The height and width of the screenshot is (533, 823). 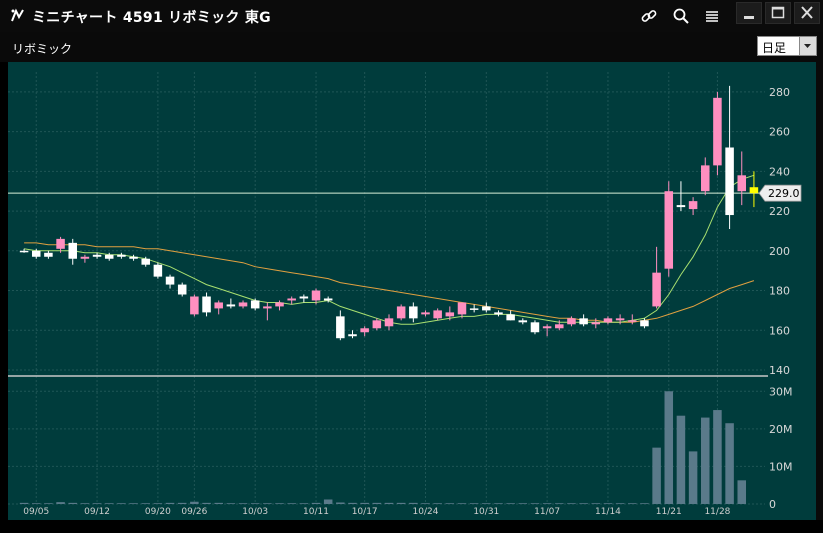 I want to click on volume-tick-label: 20M, so click(x=781, y=429).